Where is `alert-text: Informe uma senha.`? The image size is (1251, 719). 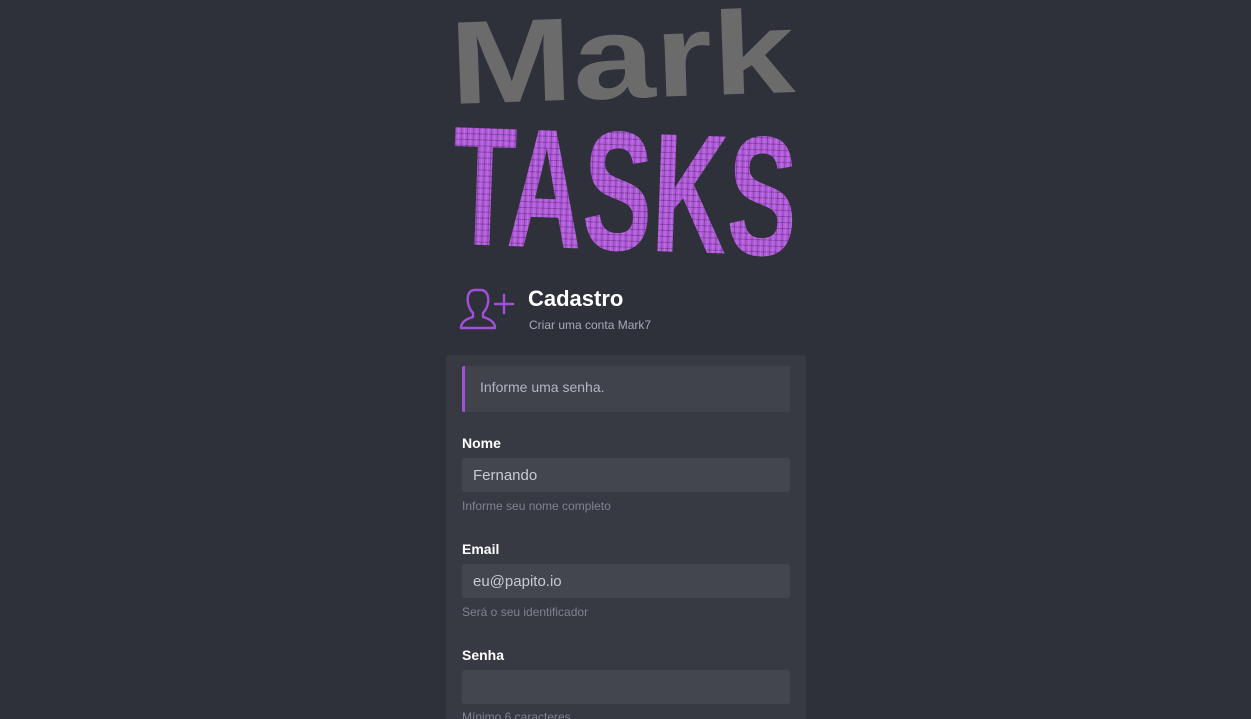
alert-text: Informe uma senha. is located at coordinates (542, 387).